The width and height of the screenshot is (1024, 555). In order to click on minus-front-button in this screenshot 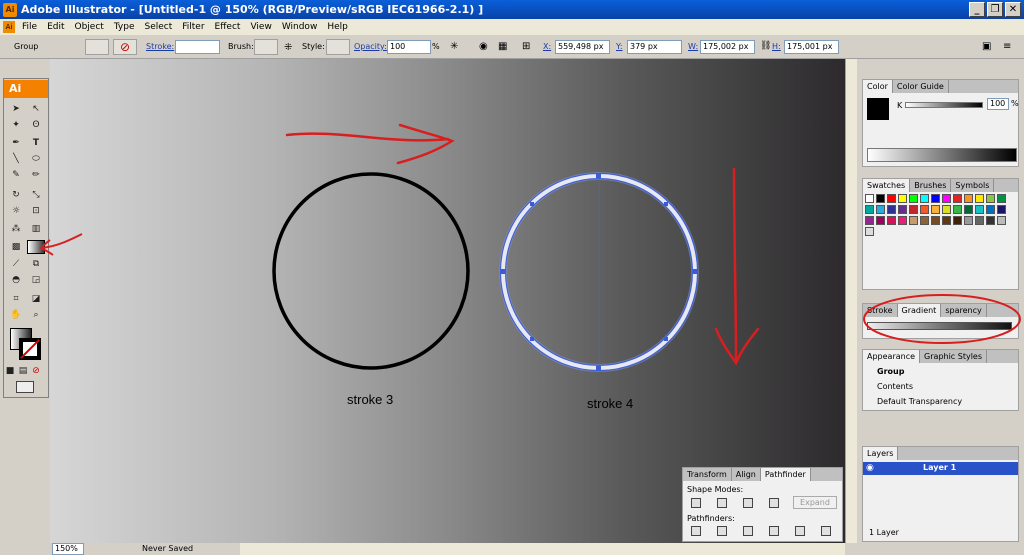, I will do `click(722, 503)`.